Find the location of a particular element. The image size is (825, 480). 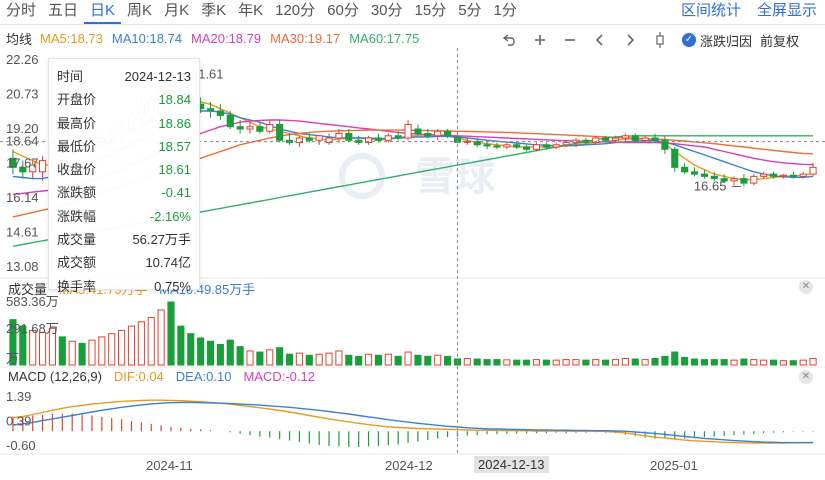

chart-toolbar: ✓ 涨跌归因 前复权 is located at coordinates (649, 40).